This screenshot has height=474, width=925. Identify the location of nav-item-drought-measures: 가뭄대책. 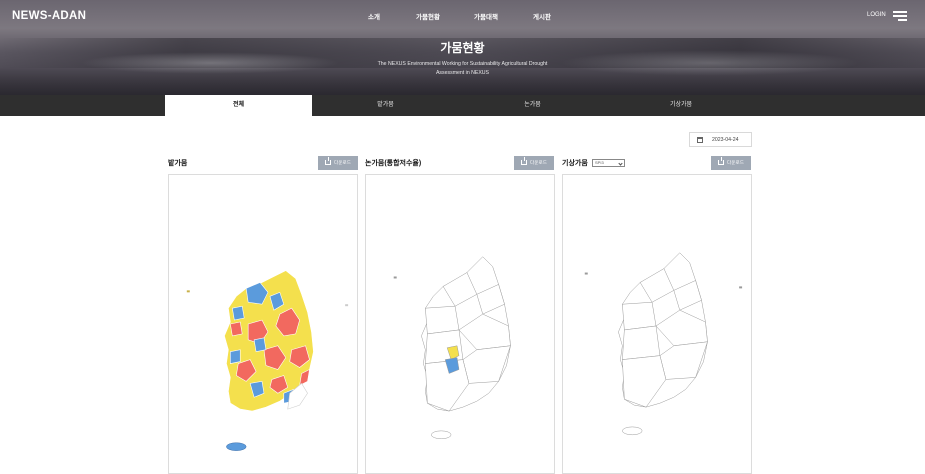
(486, 16).